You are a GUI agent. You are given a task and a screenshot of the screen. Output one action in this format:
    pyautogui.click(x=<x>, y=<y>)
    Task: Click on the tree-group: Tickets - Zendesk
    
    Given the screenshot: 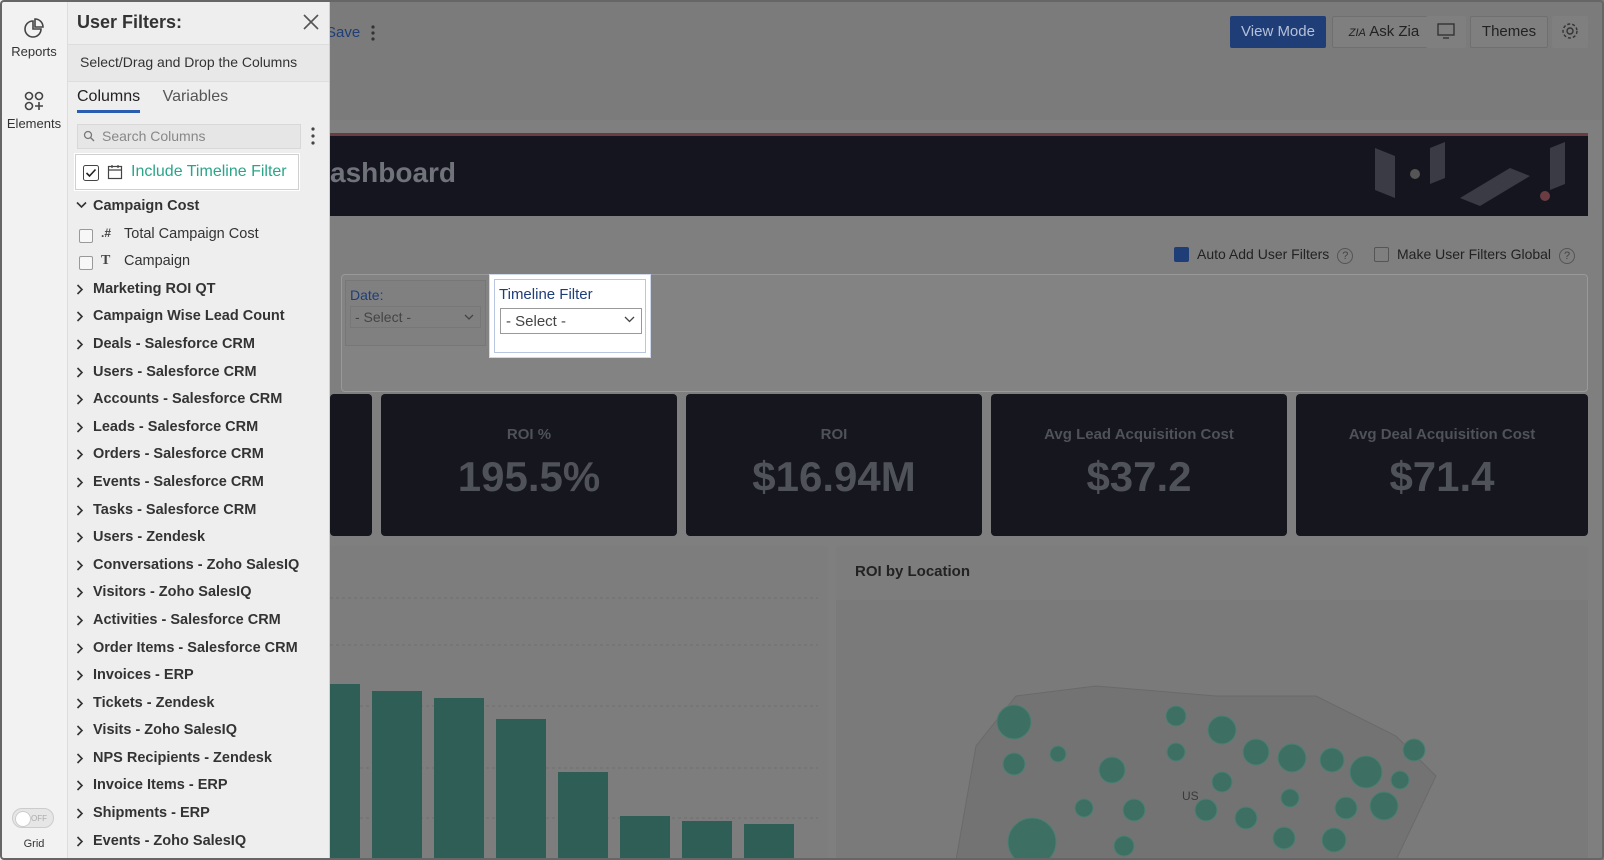 What is the action you would take?
    pyautogui.click(x=198, y=704)
    